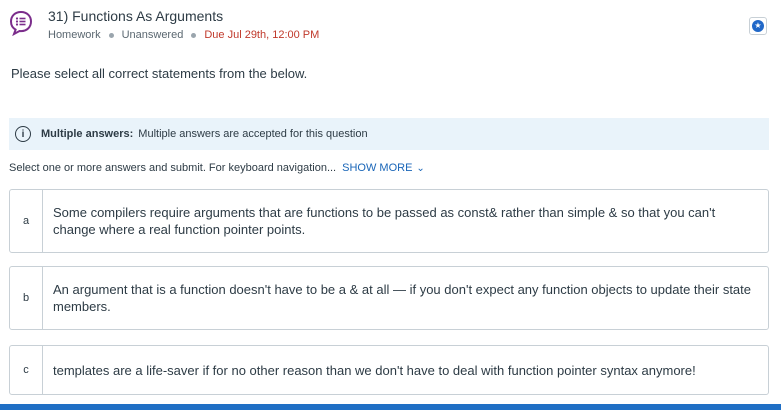 This screenshot has height=410, width=781. Describe the element at coordinates (377, 168) in the screenshot. I see `show-more-label: SHOW MORE` at that location.